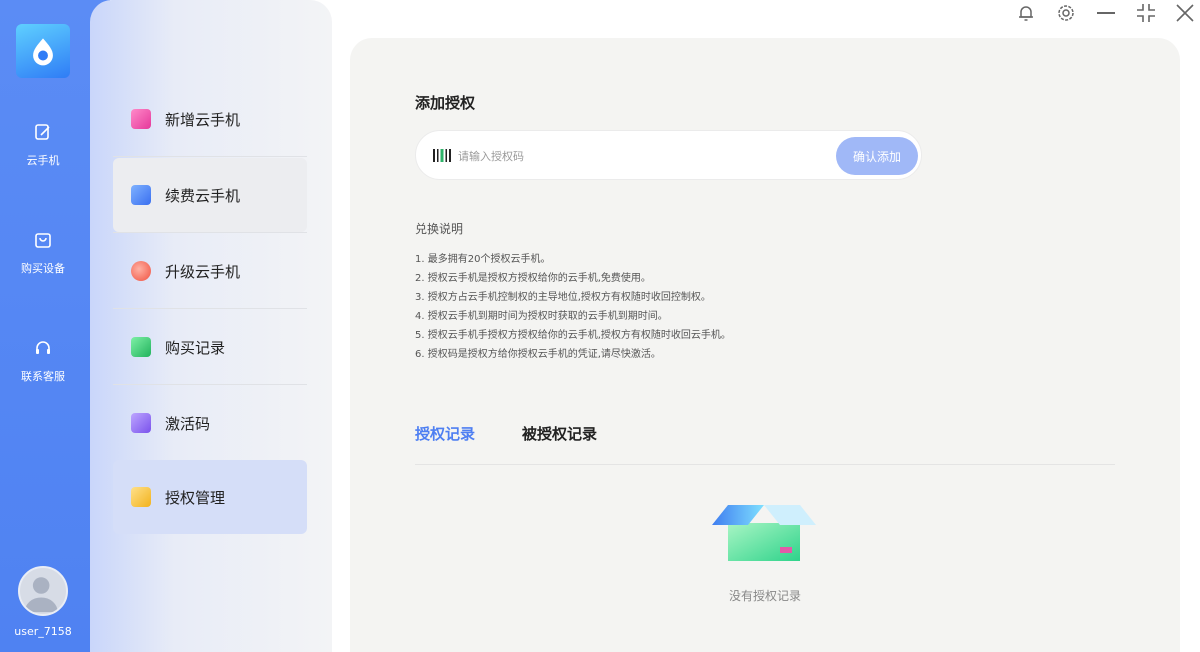 This screenshot has width=1200, height=652. I want to click on bell-icon, so click(1026, 13).